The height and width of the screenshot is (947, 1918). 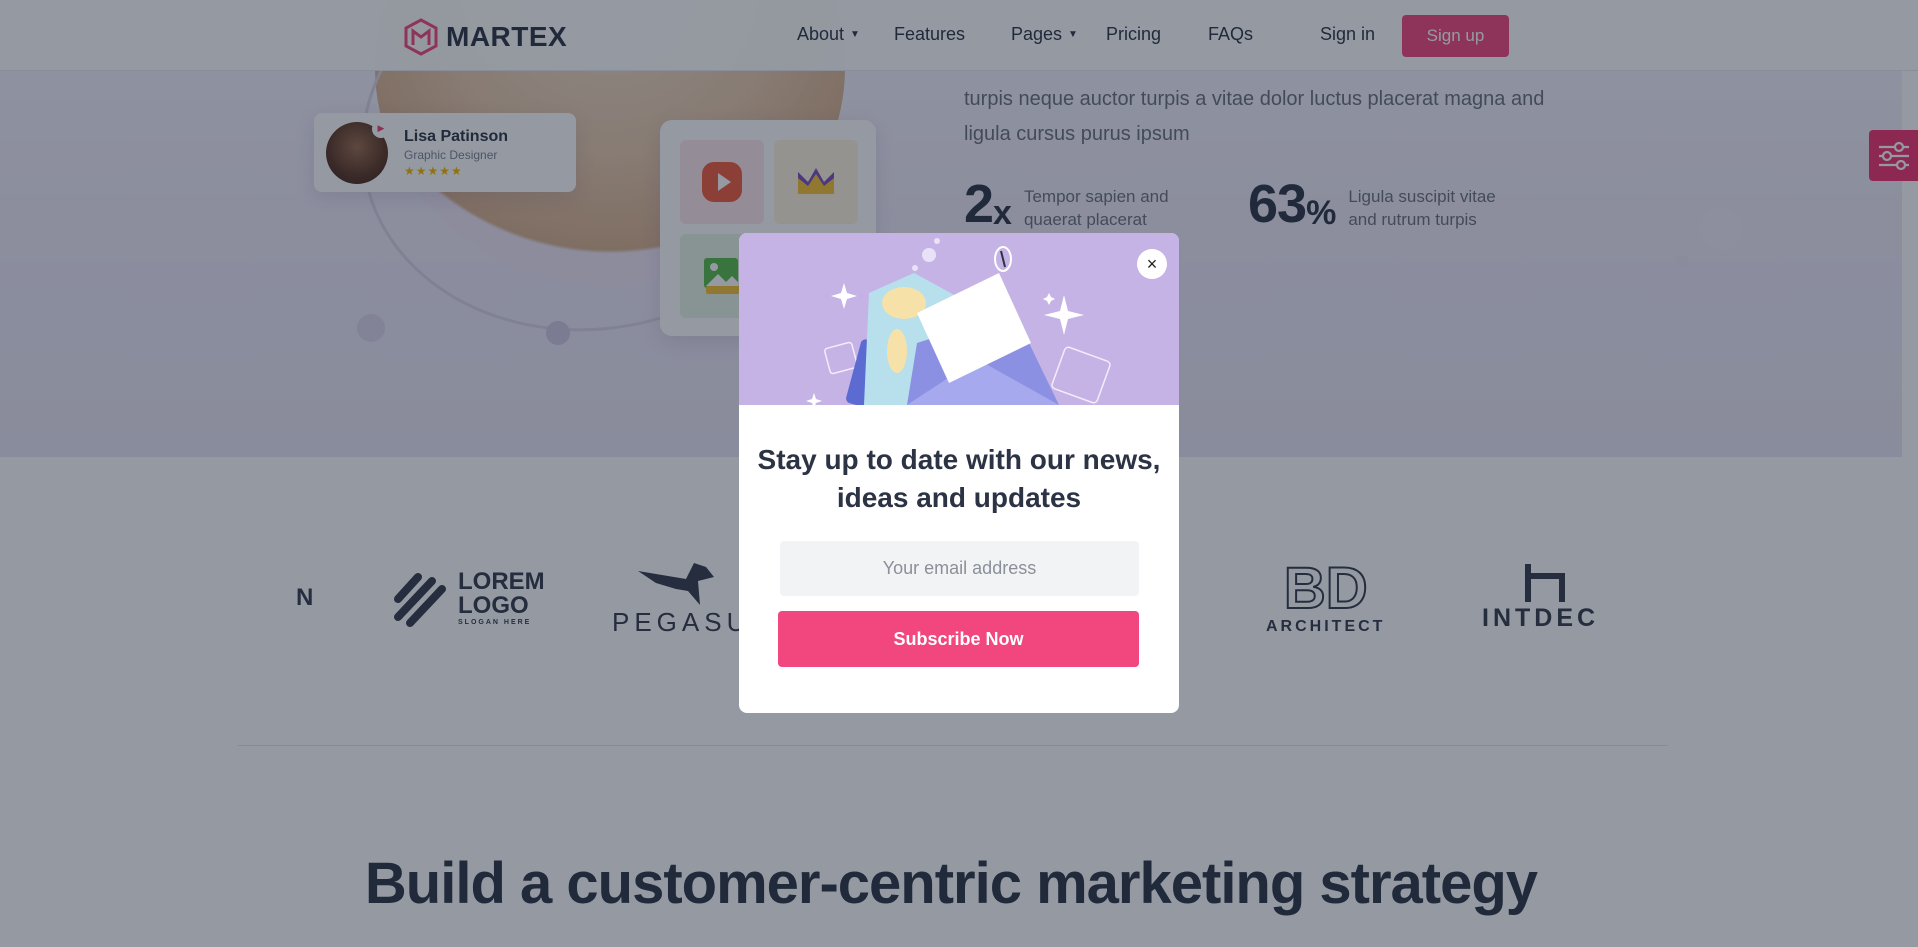 I want to click on email-input, so click(x=959, y=568).